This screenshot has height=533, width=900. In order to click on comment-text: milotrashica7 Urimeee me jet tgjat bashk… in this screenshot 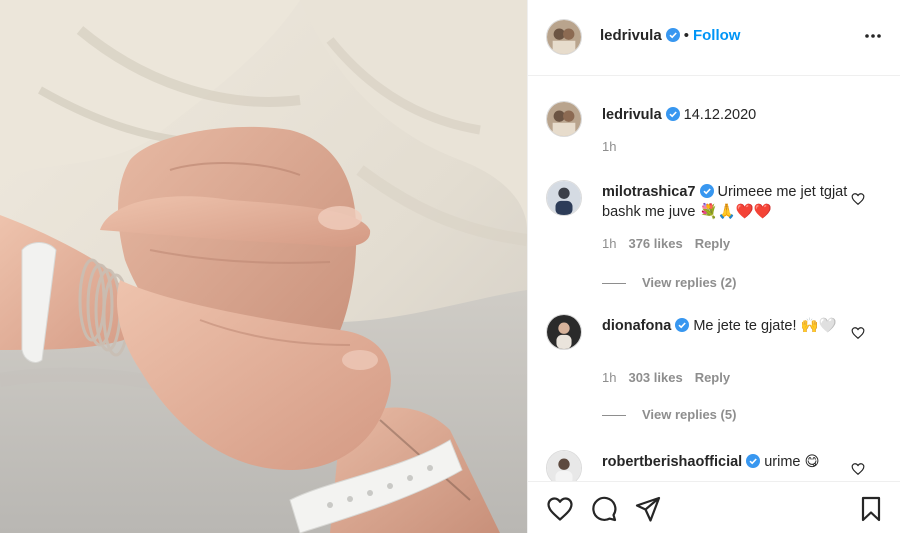, I will do `click(727, 202)`.